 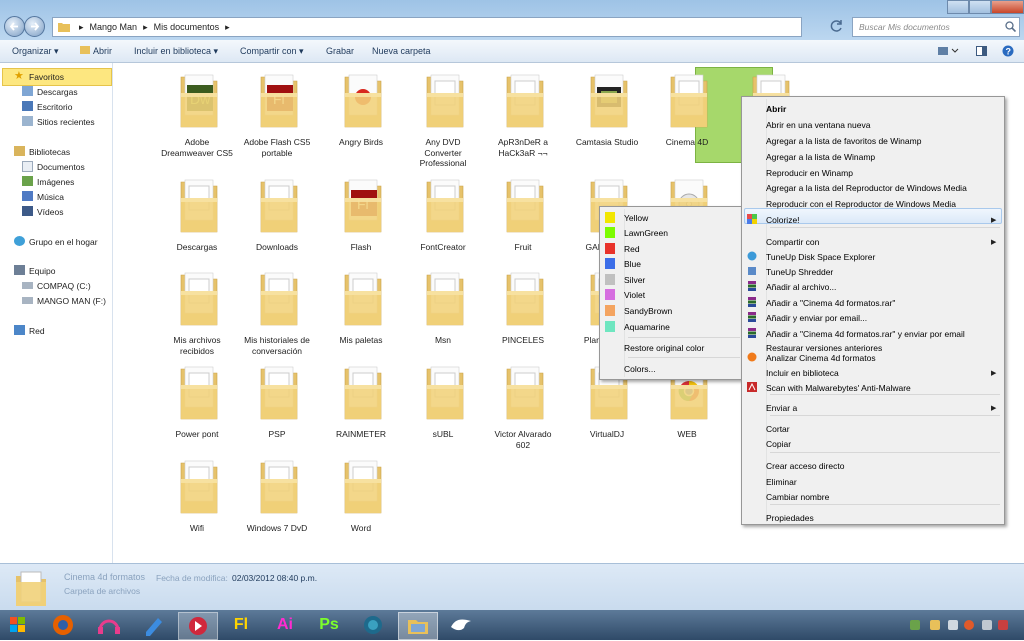 What do you see at coordinates (272, 51) in the screenshot?
I see `share-button: Compartir con ▾` at bounding box center [272, 51].